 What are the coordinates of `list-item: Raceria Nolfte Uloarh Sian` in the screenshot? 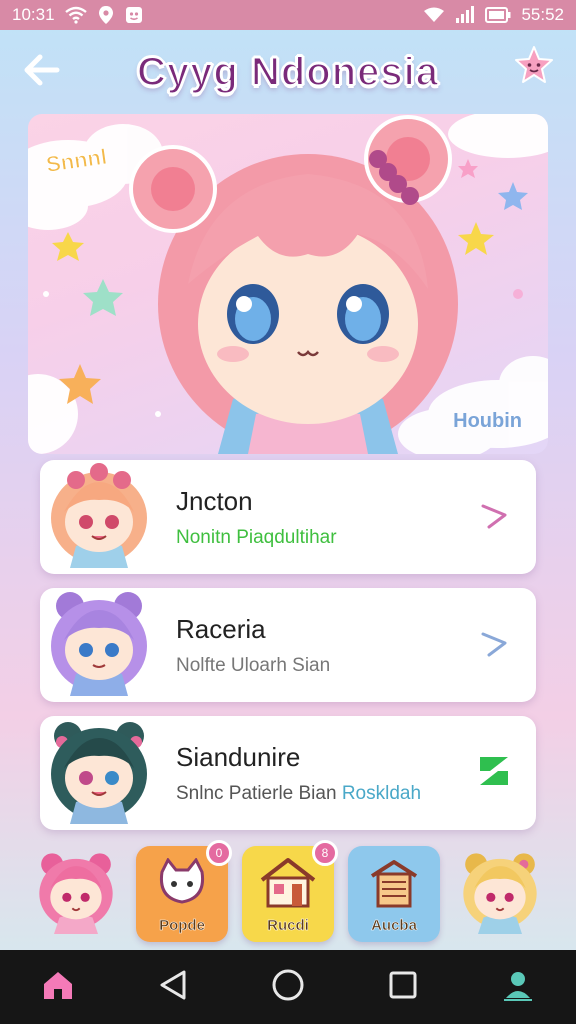 It's located at (288, 645).